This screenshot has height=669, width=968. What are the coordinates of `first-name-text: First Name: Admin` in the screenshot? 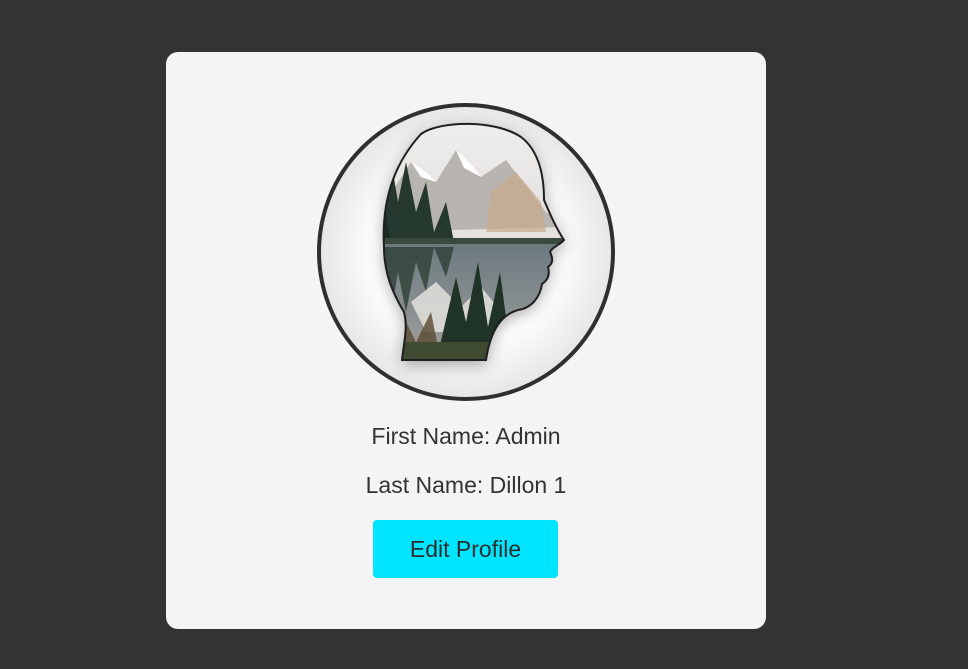 It's located at (466, 436).